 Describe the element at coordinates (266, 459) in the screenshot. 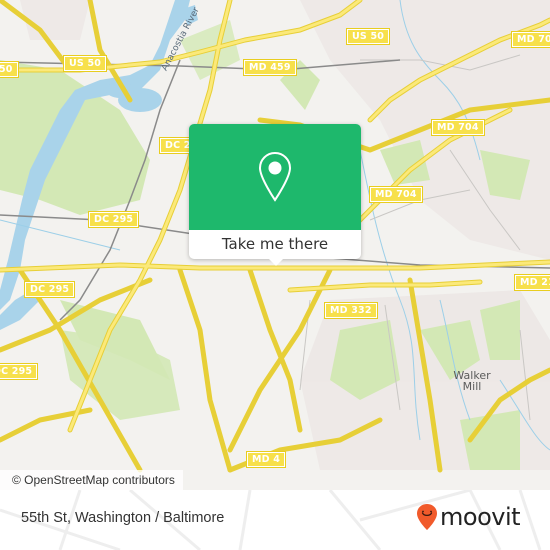

I see `road-shield-md-4: MD 4` at that location.